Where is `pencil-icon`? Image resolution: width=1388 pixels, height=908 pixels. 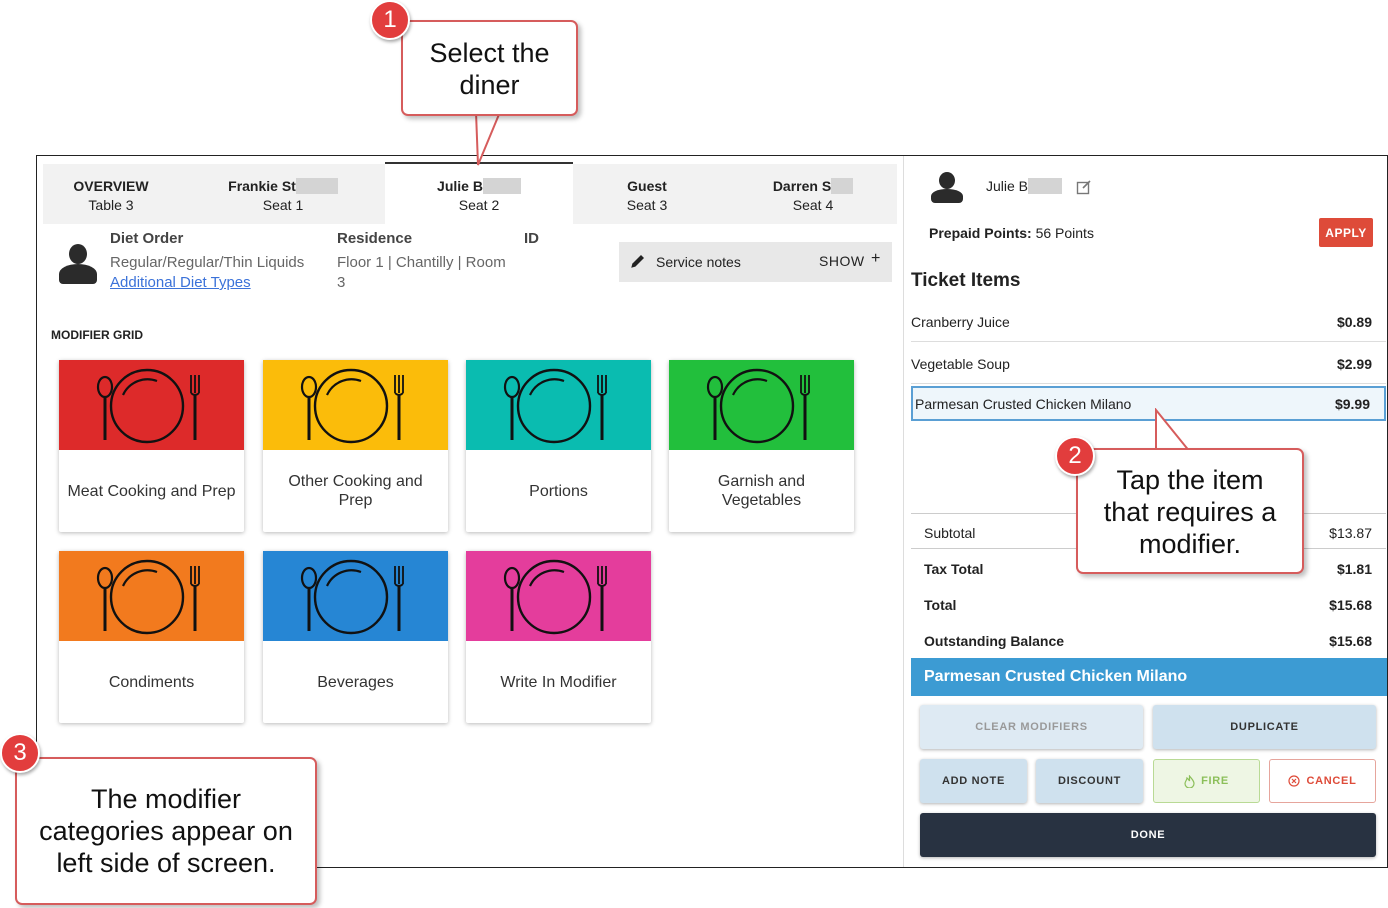 pencil-icon is located at coordinates (637, 261).